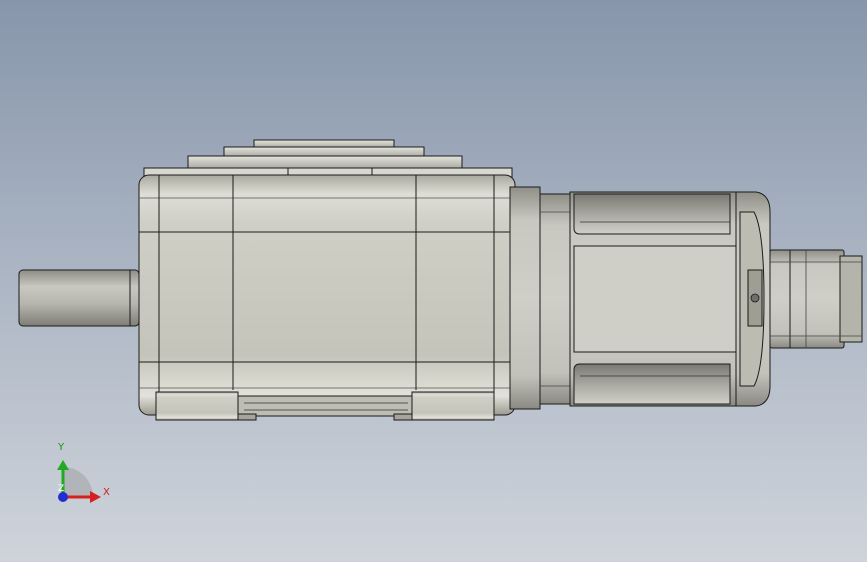  I want to click on triad-y-label: Y, so click(61, 447).